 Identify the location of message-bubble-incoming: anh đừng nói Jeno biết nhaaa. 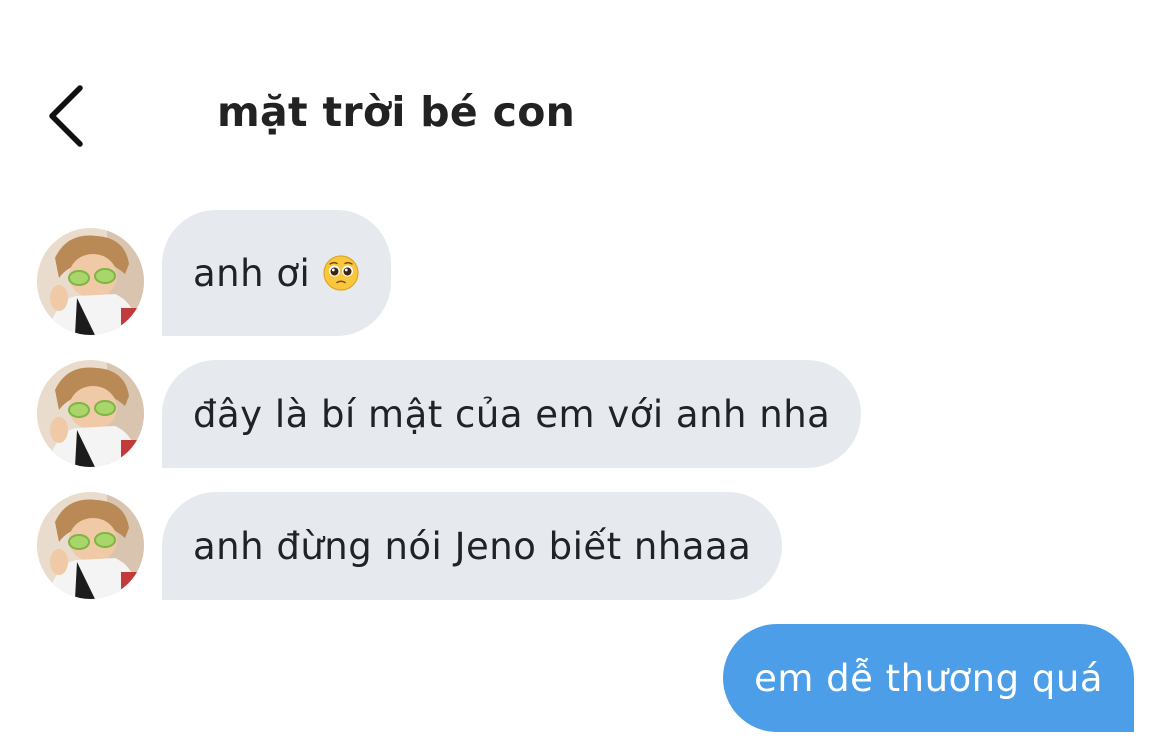
(472, 546).